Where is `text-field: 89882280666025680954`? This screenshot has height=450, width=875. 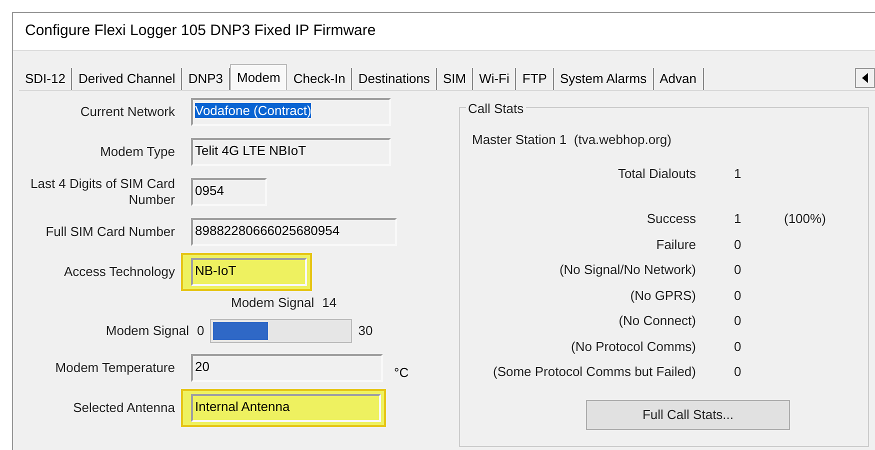
text-field: 89882280666025680954 is located at coordinates (294, 232).